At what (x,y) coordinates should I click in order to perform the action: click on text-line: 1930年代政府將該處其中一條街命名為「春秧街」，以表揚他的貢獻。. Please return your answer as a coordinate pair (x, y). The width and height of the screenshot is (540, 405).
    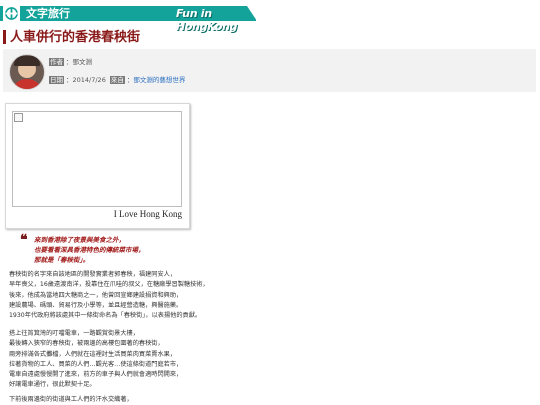
    Looking at the image, I should click on (105, 316).